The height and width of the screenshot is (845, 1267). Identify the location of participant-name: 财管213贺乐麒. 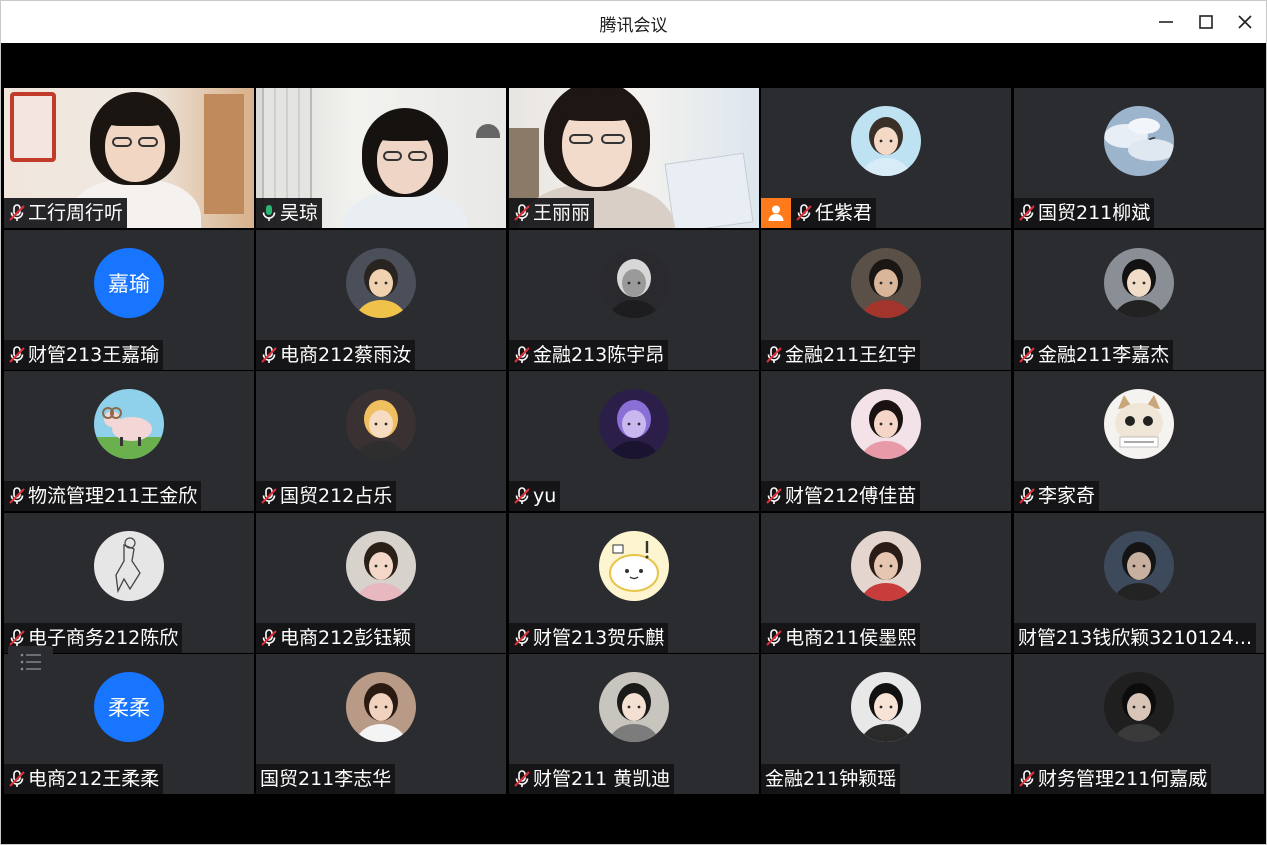
(599, 638).